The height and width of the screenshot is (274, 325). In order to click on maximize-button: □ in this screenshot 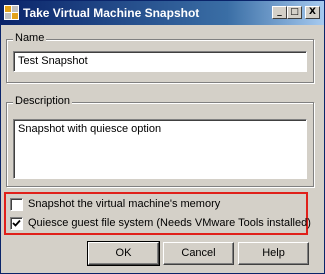, I will do `click(294, 12)`.